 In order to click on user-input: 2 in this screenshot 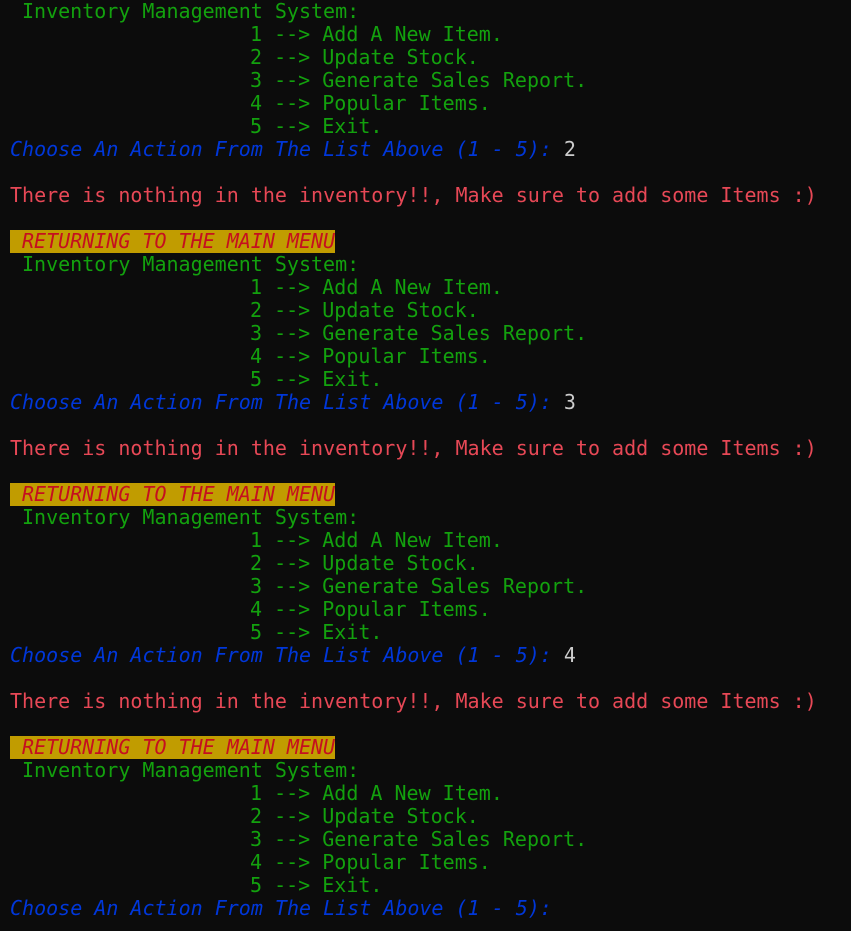, I will do `click(569, 149)`.